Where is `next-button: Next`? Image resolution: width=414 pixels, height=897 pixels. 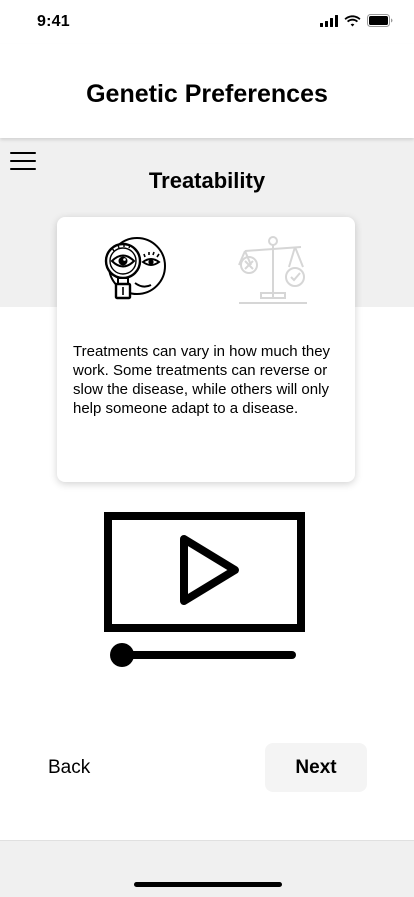 next-button: Next is located at coordinates (316, 767).